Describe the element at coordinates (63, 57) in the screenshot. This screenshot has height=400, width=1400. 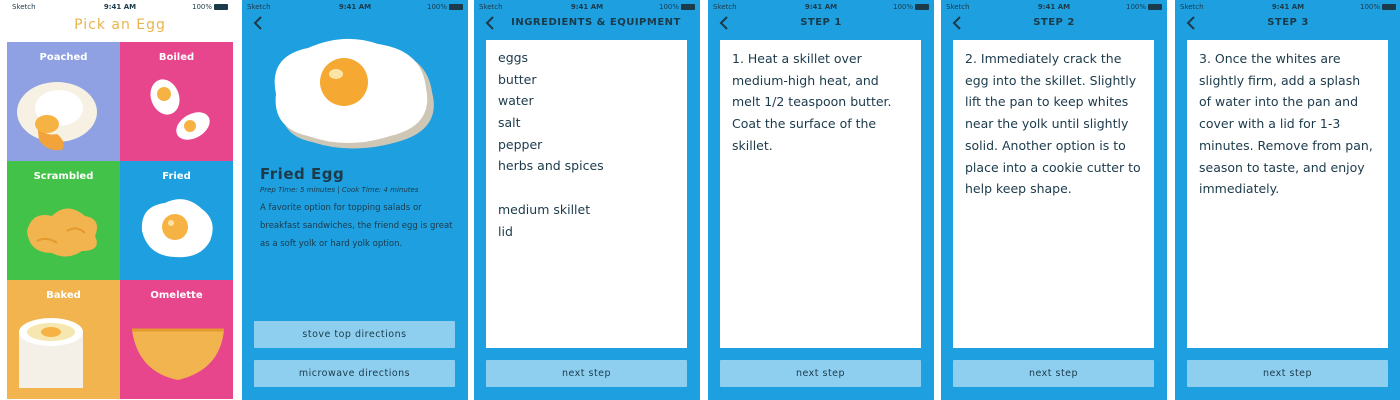
I see `tile-label: Poached` at that location.